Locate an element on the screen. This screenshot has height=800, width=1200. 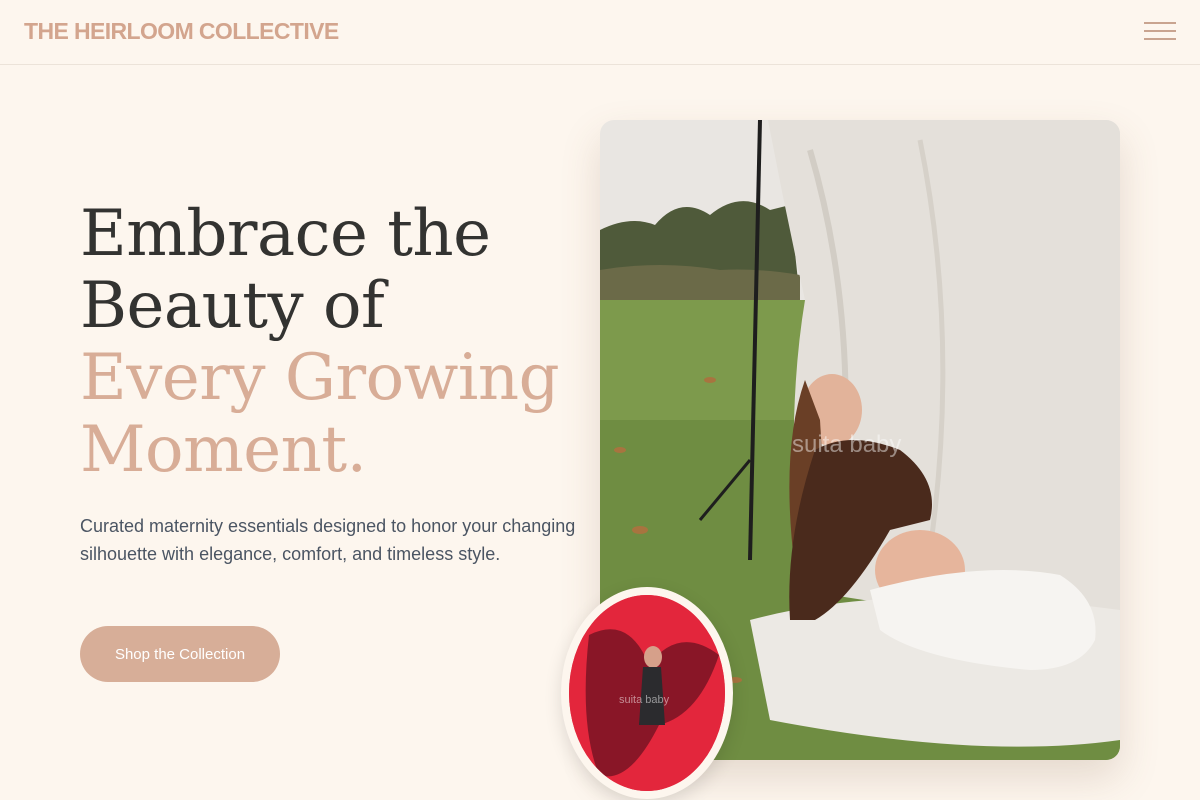
hamburger-menu-icon is located at coordinates (1160, 32).